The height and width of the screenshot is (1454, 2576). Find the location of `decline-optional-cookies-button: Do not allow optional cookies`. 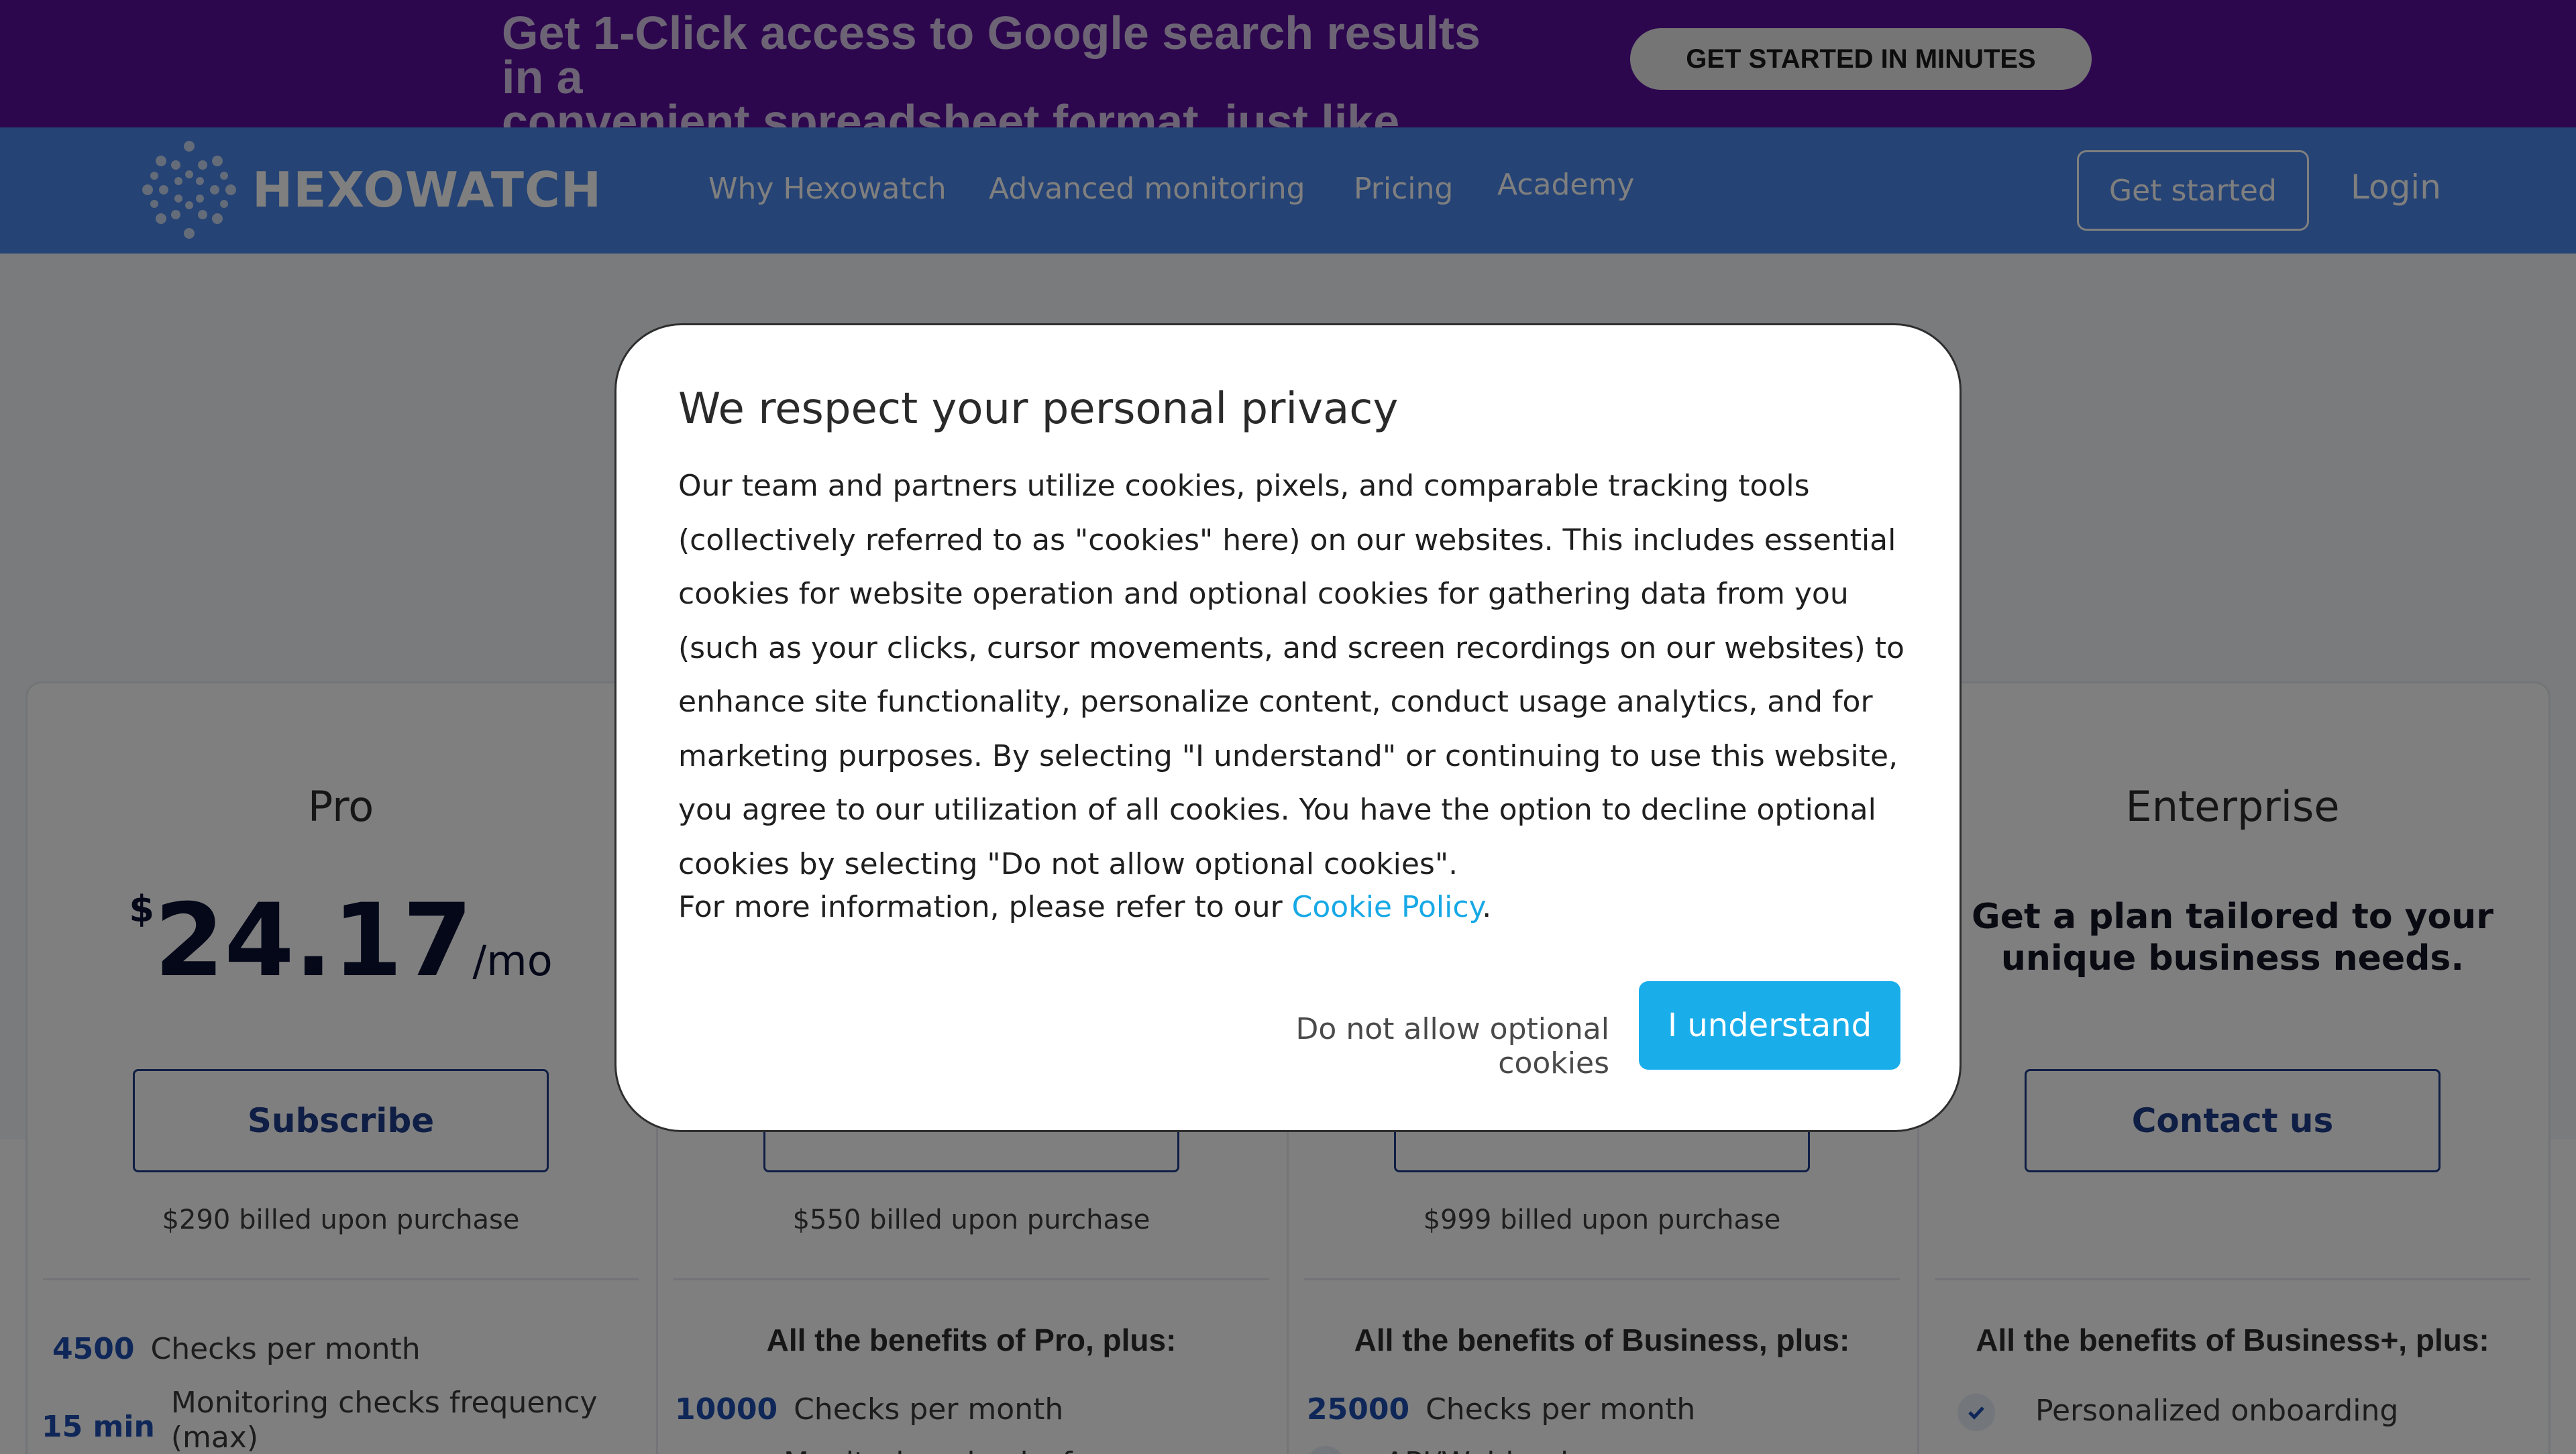

decline-optional-cookies-button: Do not allow optional cookies is located at coordinates (1401, 1046).